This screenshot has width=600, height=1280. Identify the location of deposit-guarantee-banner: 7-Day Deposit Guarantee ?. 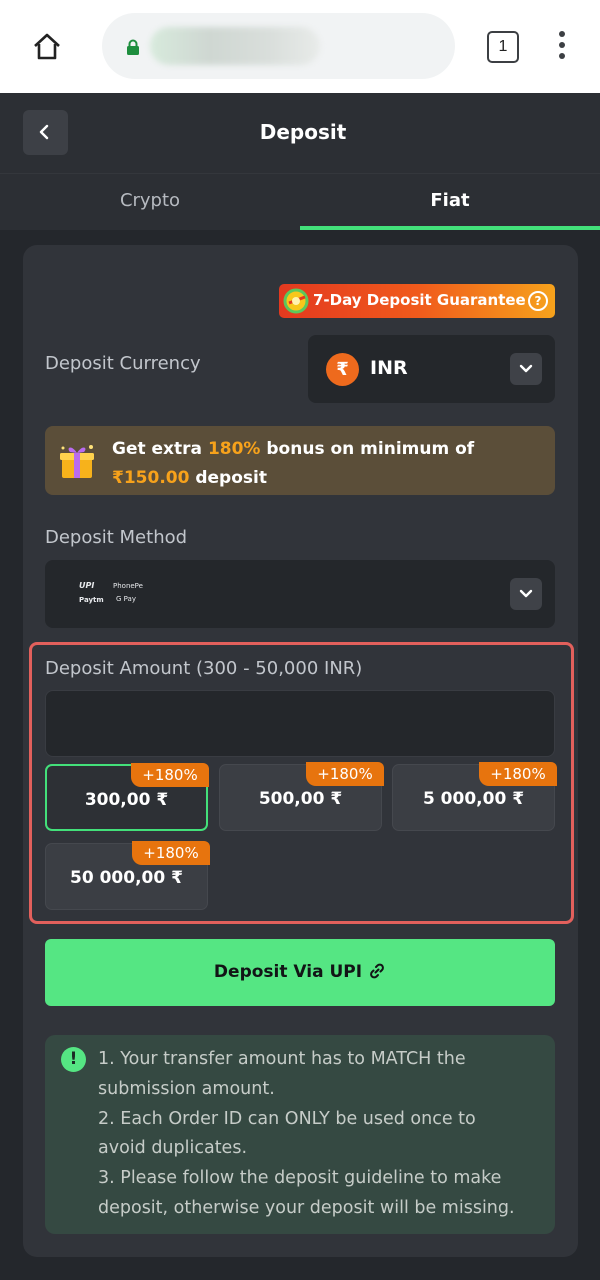
(417, 301).